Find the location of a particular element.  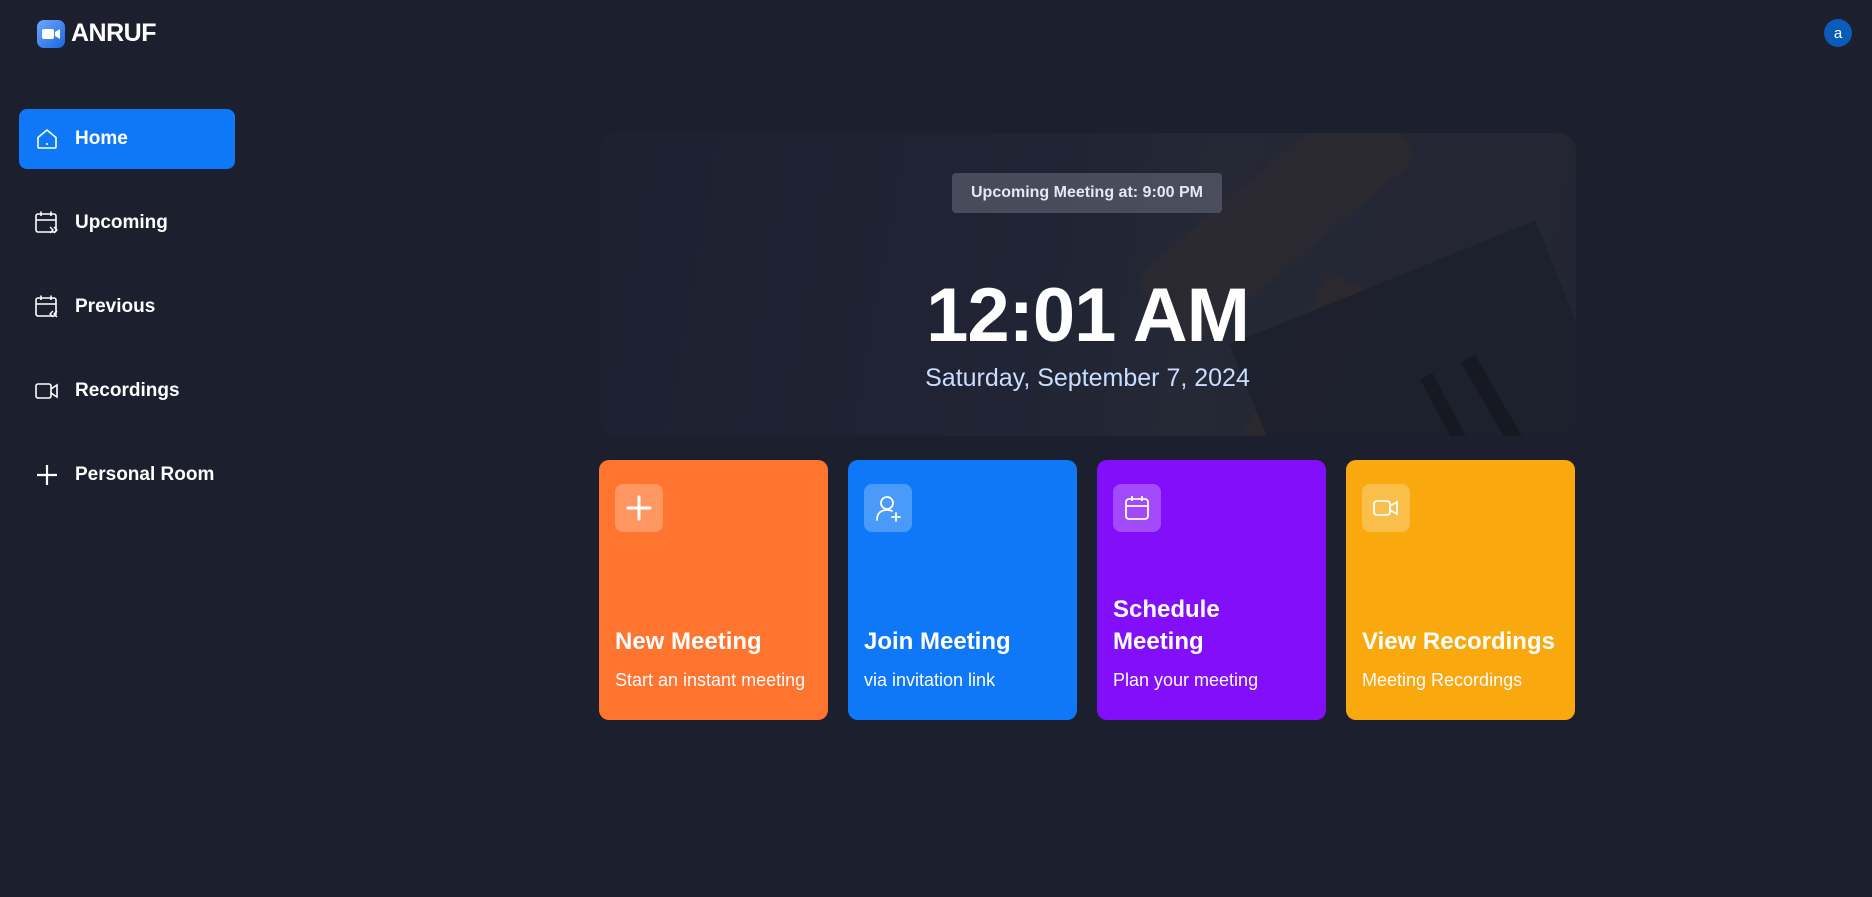

calendar-icon is located at coordinates (1137, 508).